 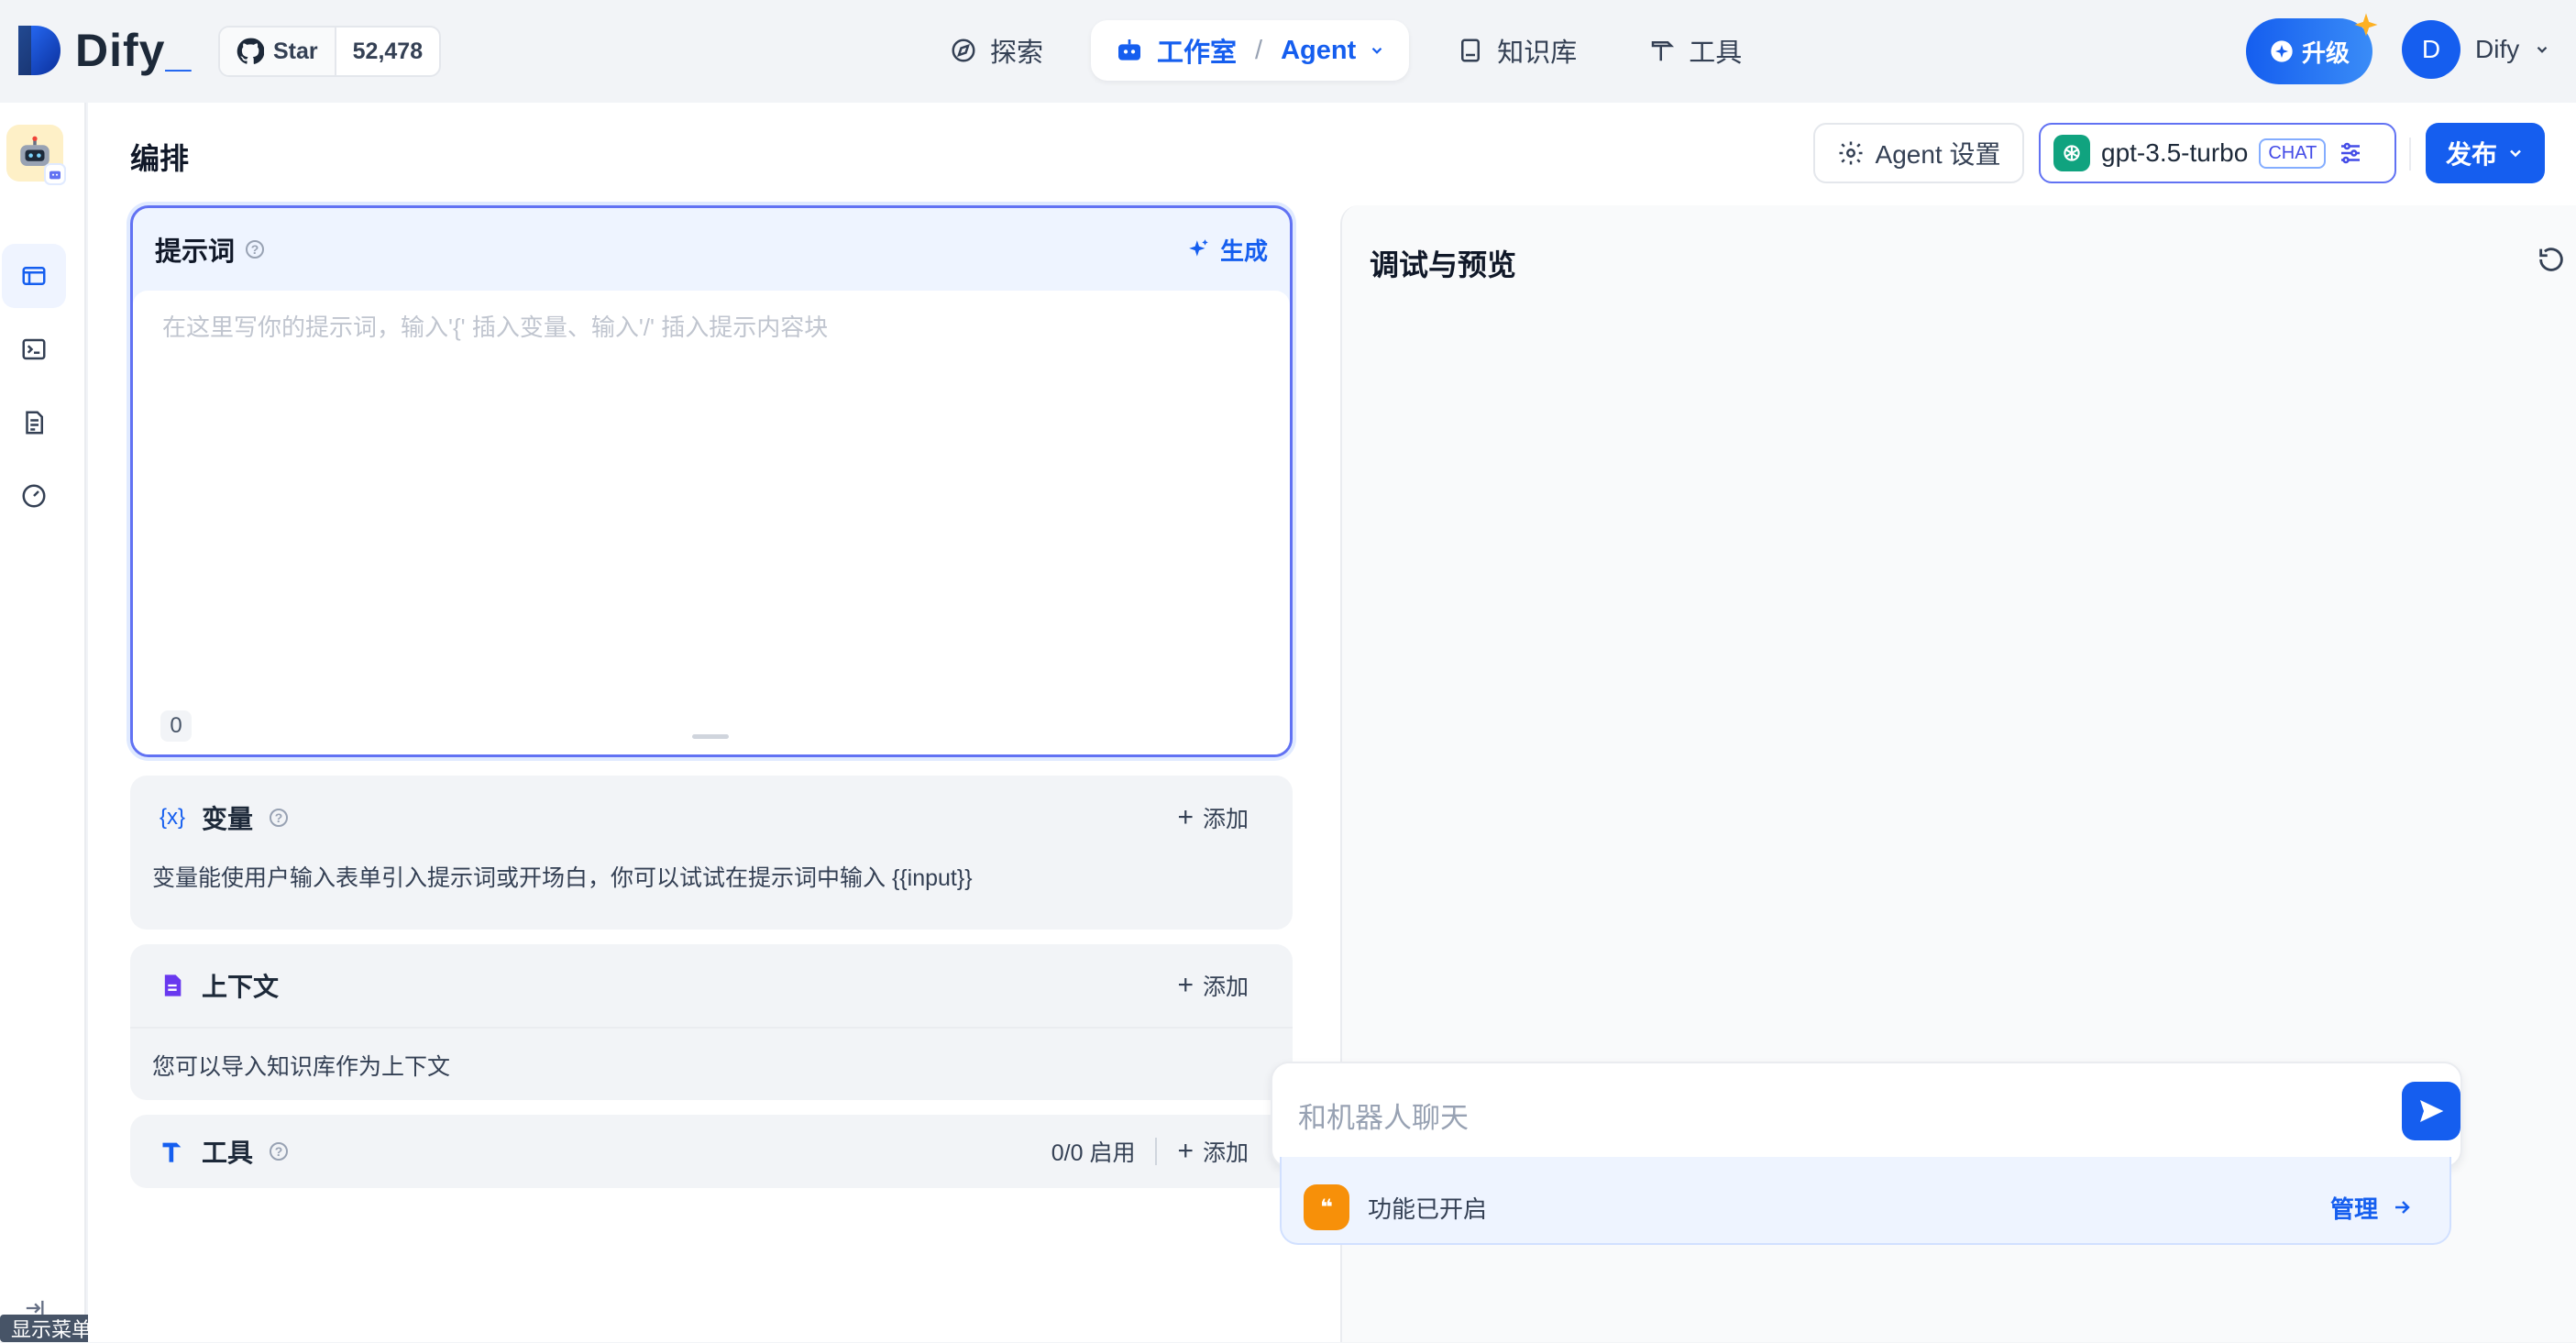 I want to click on nav-explore: 探索, so click(x=996, y=50).